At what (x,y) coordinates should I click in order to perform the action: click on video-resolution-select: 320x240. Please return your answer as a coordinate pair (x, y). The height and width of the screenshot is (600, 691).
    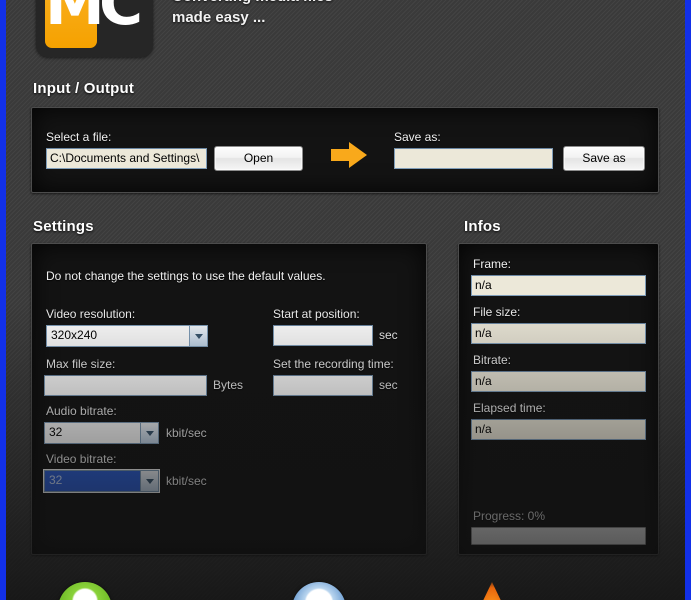
    Looking at the image, I should click on (127, 336).